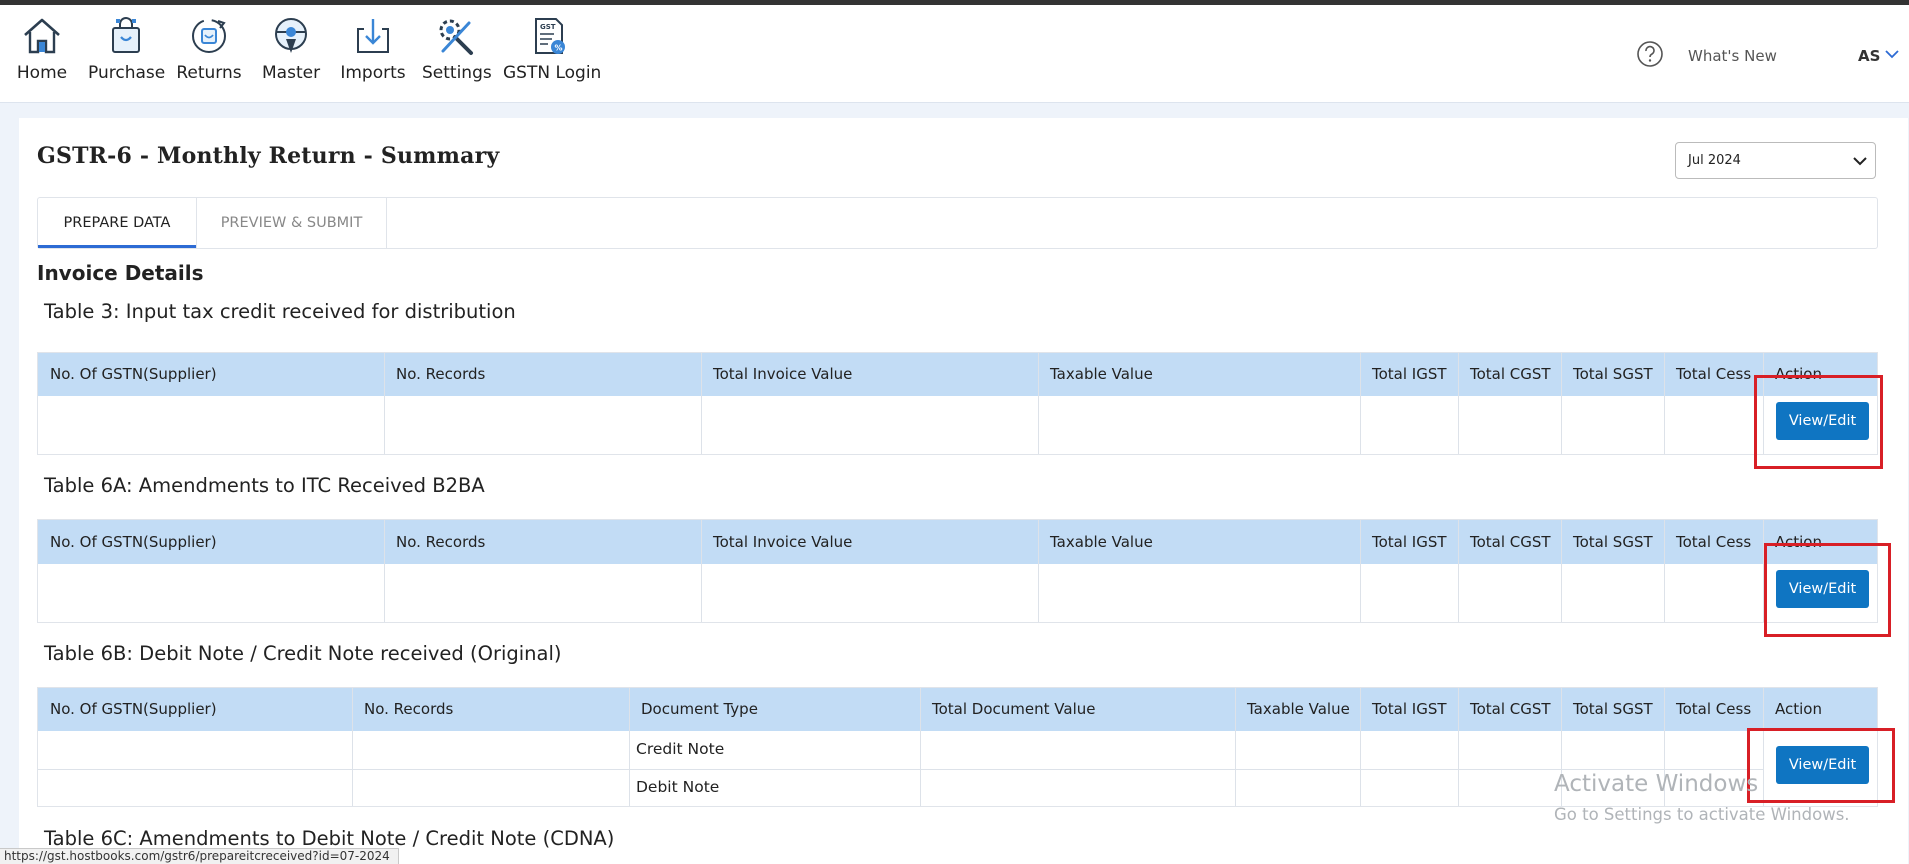  Describe the element at coordinates (699, 709) in the screenshot. I see `col-header: Document Type` at that location.